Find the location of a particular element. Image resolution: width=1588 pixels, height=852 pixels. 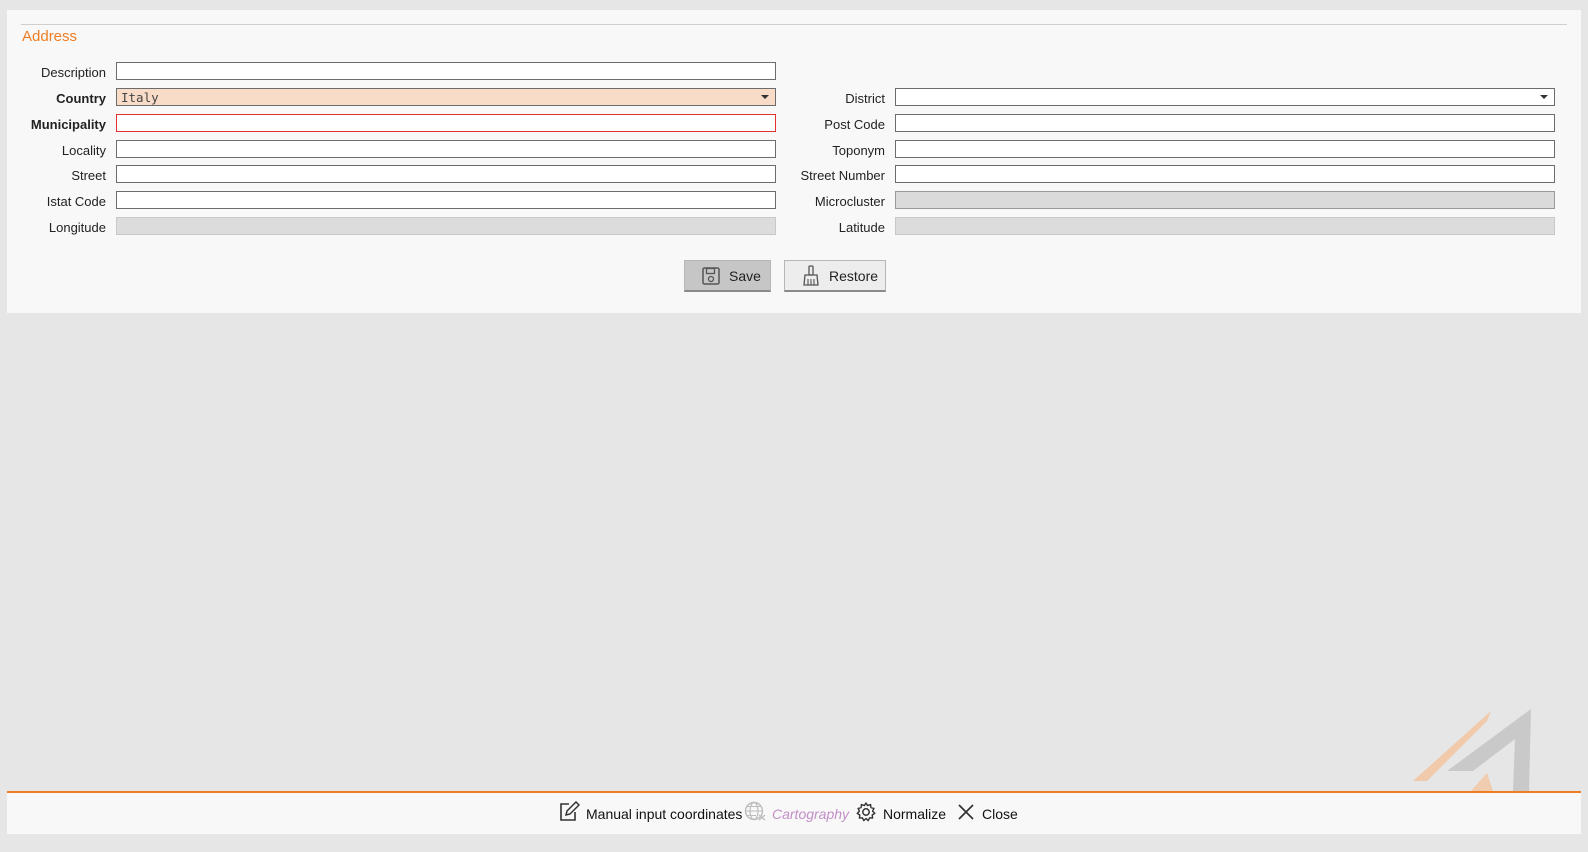

latitude-field is located at coordinates (1225, 226).